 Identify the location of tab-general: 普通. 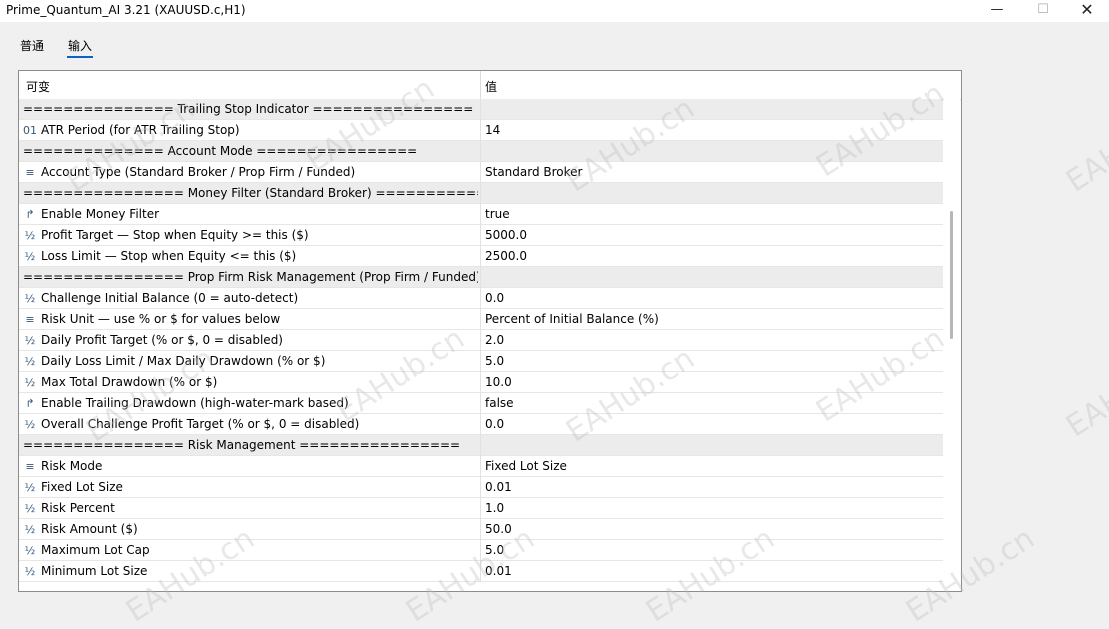
(32, 45).